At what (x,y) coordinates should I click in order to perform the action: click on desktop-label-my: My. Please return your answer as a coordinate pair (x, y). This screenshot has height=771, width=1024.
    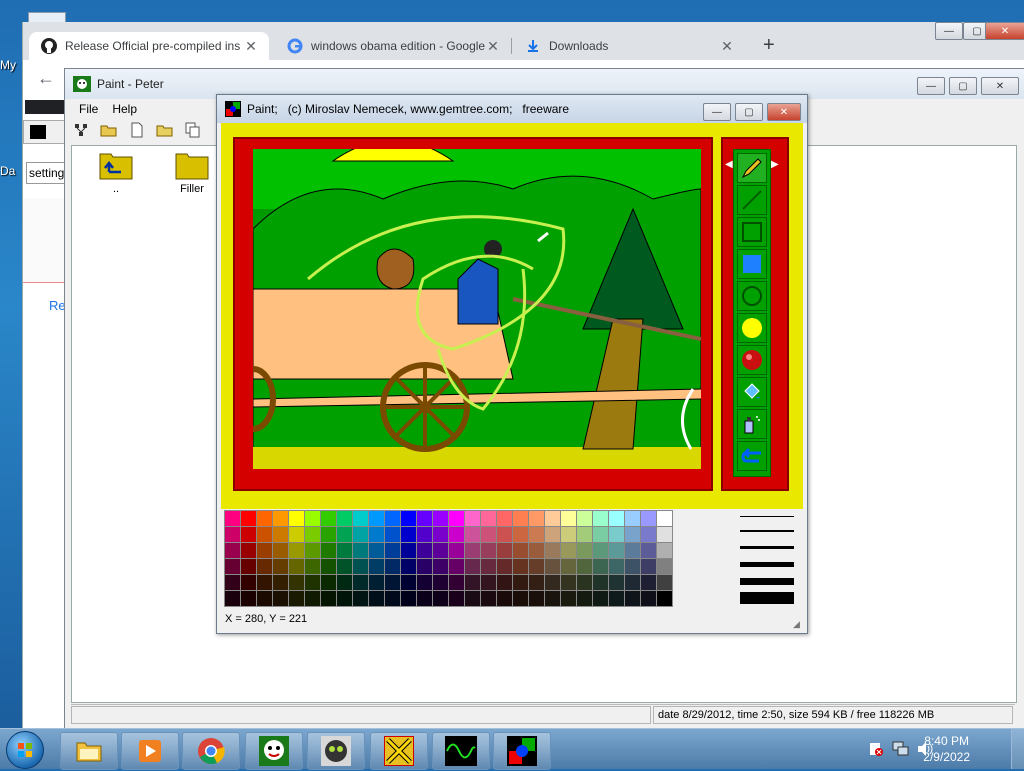
    Looking at the image, I should click on (8, 65).